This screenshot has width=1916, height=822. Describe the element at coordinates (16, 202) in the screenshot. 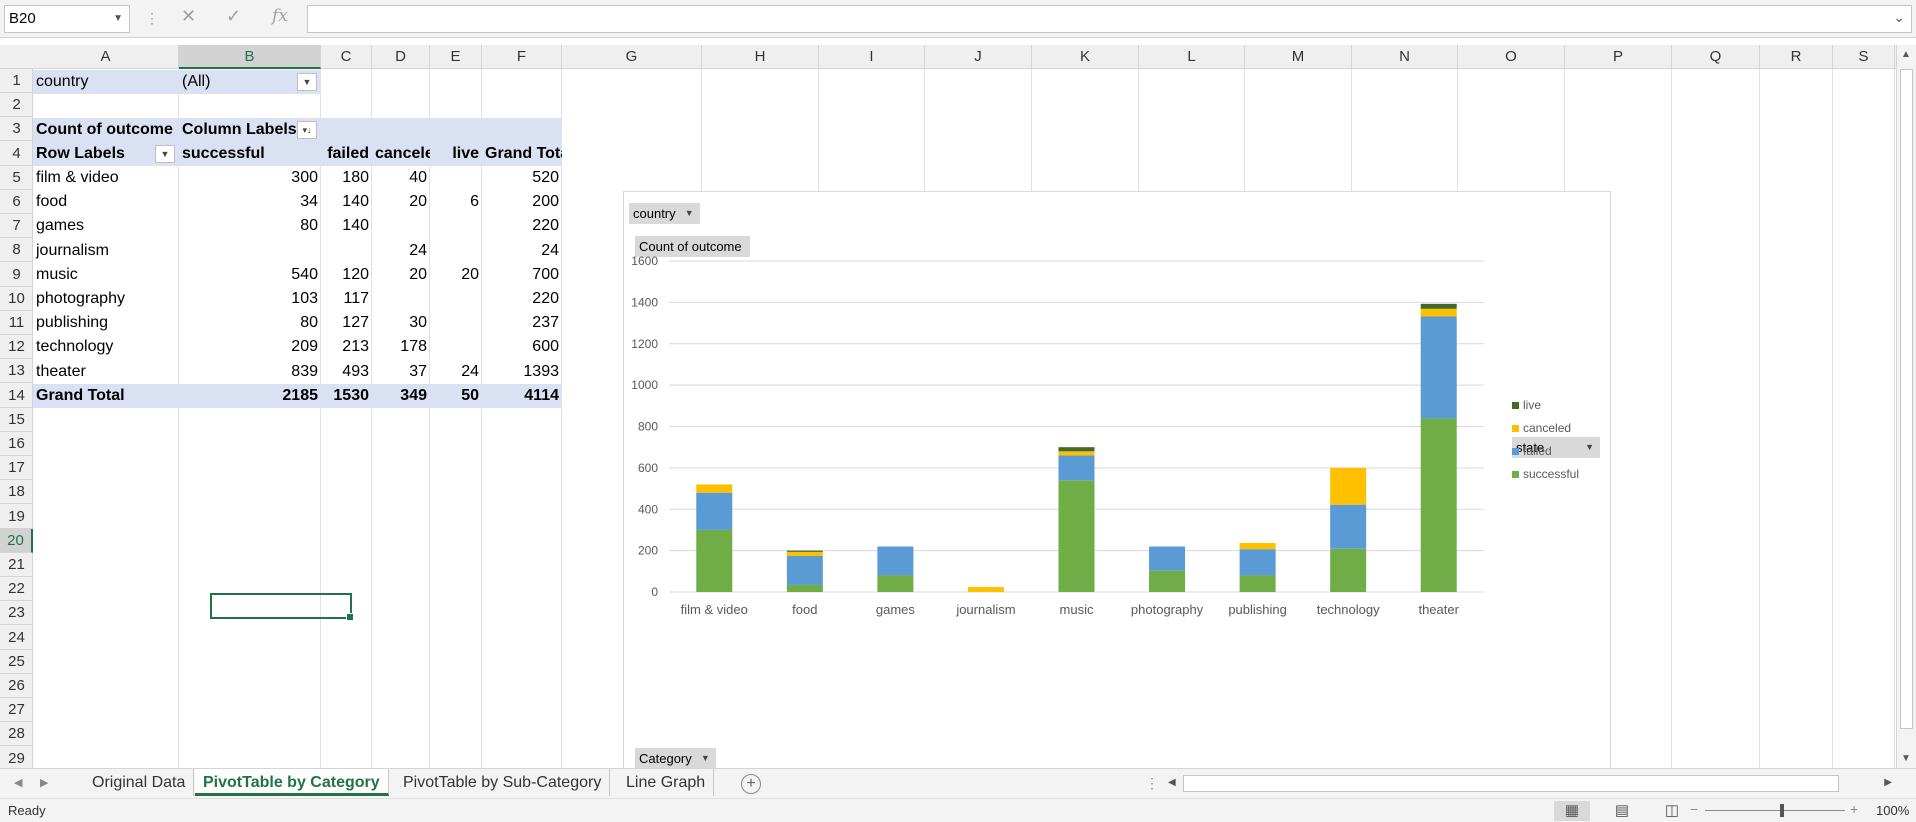

I see `row-header-6: 6` at that location.